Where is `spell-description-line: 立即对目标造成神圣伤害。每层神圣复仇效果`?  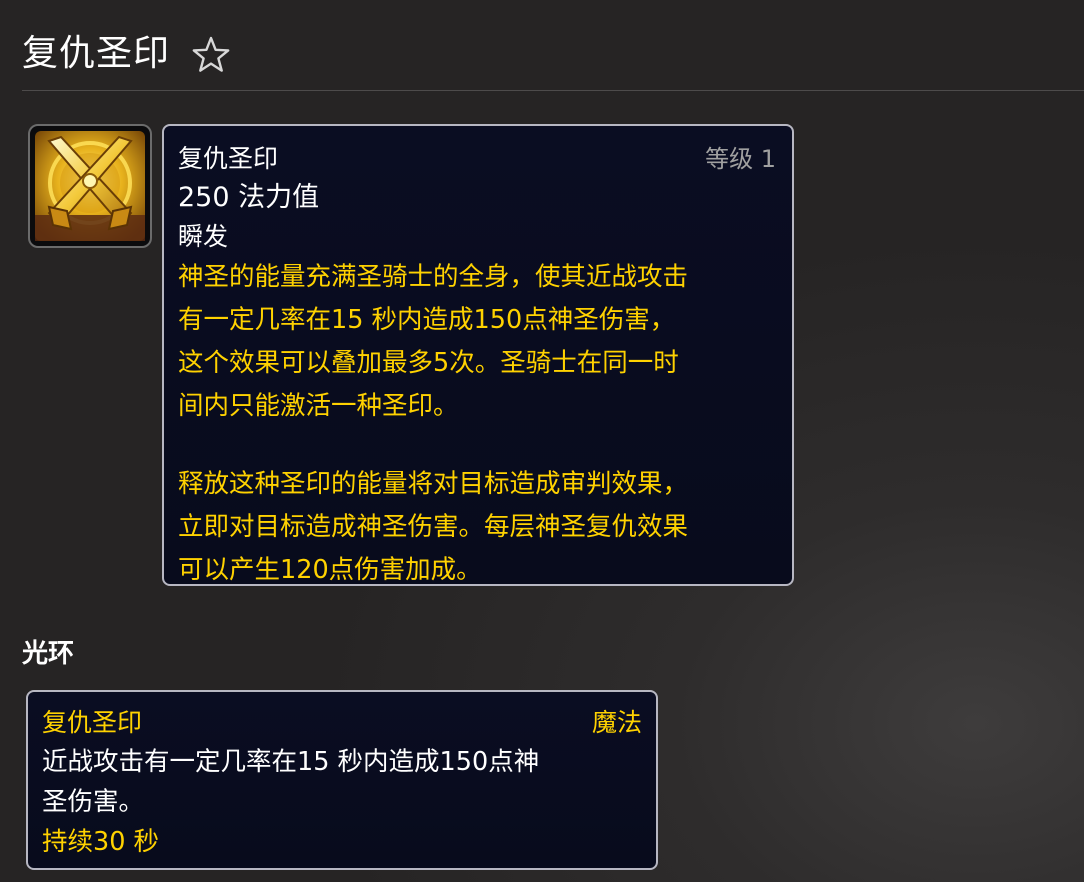 spell-description-line: 立即对目标造成神圣伤害。每层神圣复仇效果 is located at coordinates (433, 527).